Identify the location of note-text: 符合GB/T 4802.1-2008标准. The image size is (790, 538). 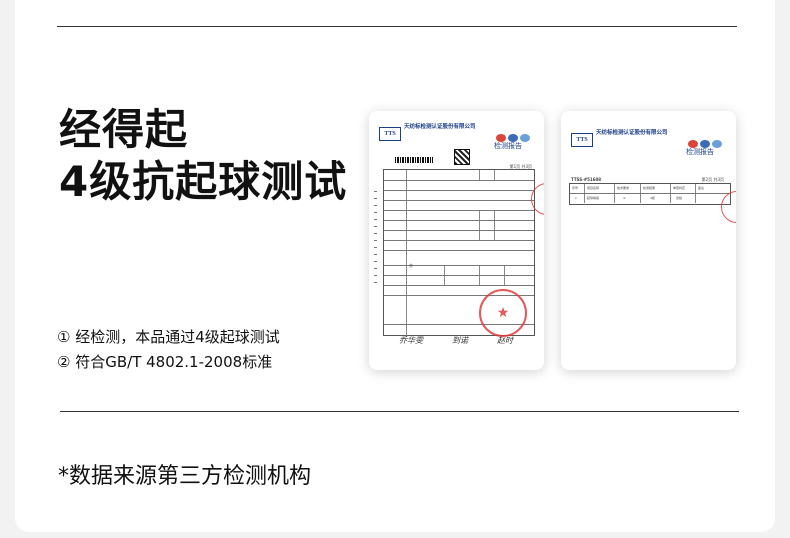
(171, 362).